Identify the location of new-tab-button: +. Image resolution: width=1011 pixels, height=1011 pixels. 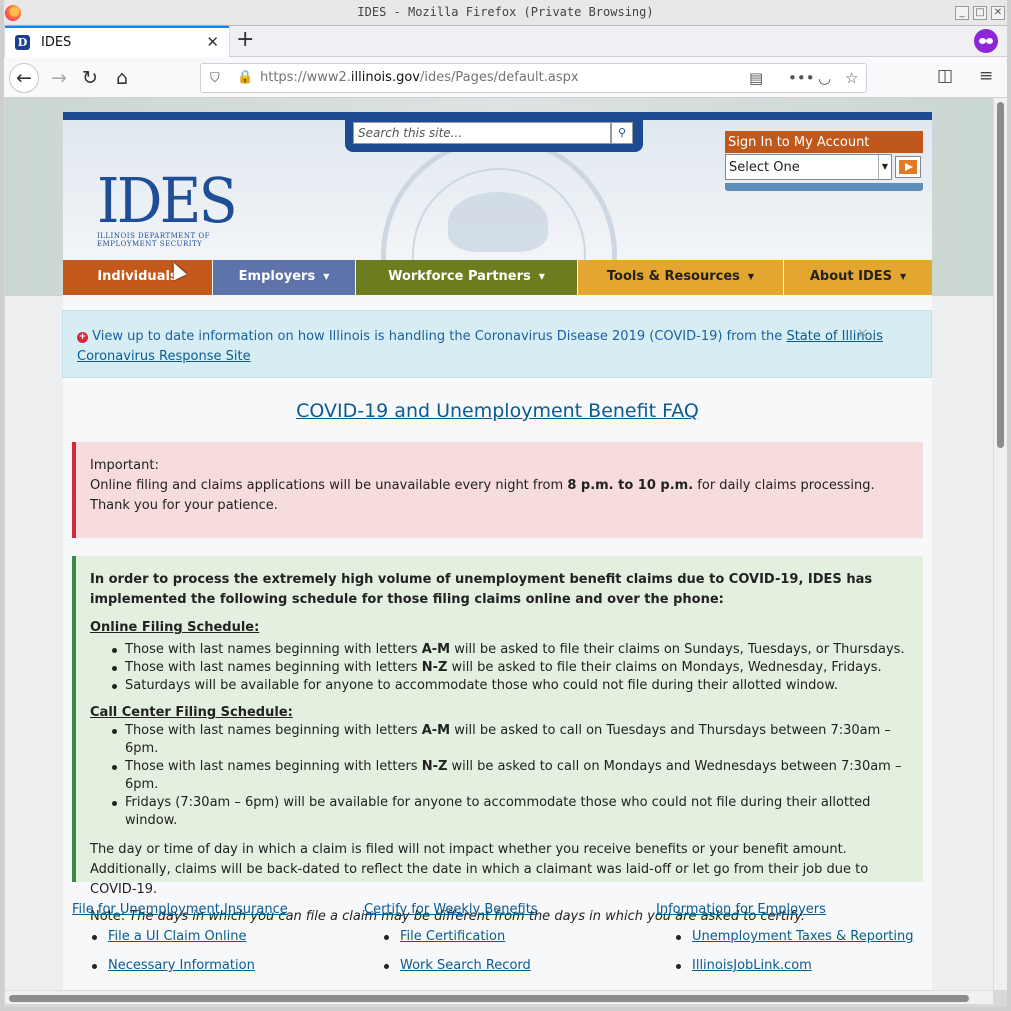
(245, 40).